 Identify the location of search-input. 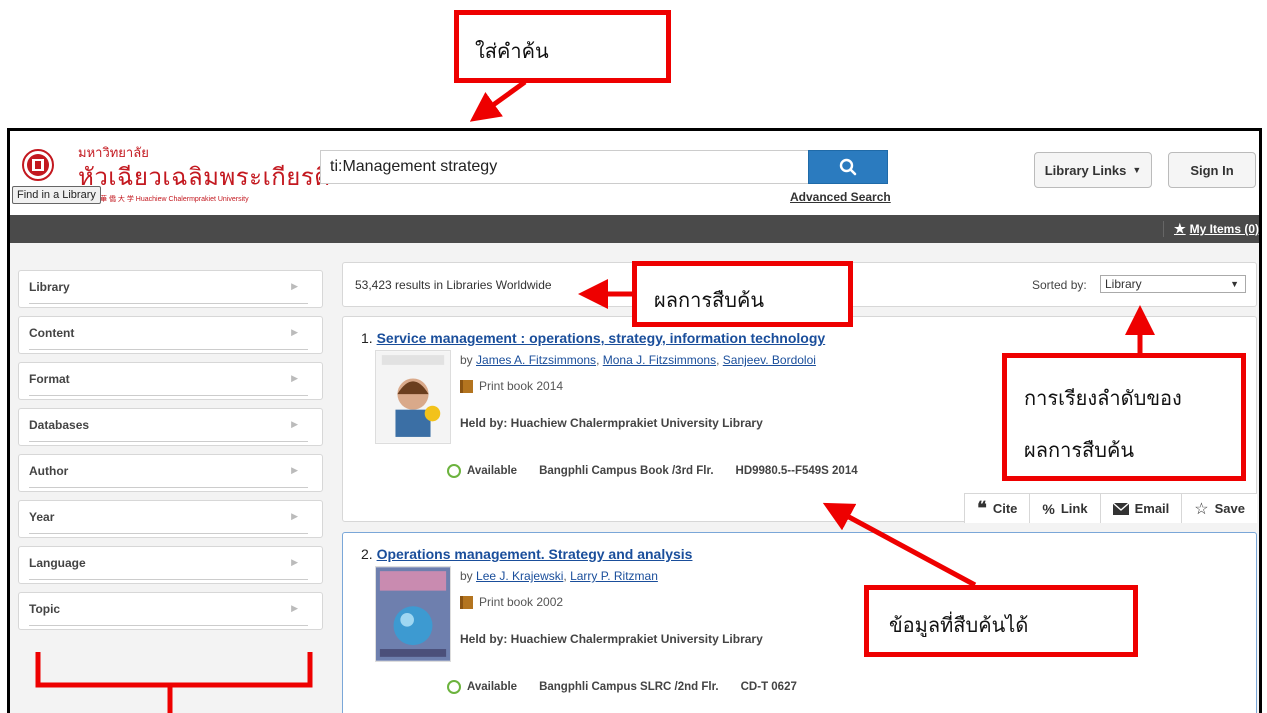
(564, 167).